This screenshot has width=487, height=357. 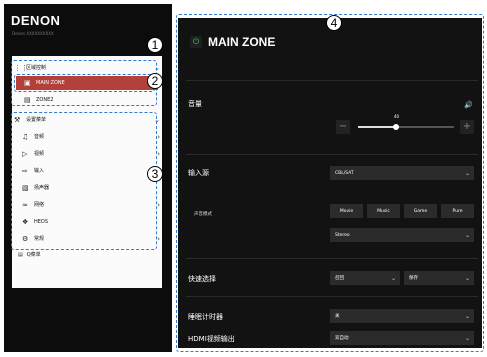 What do you see at coordinates (457, 211) in the screenshot?
I see `sound-mode-pure-button: Pure` at bounding box center [457, 211].